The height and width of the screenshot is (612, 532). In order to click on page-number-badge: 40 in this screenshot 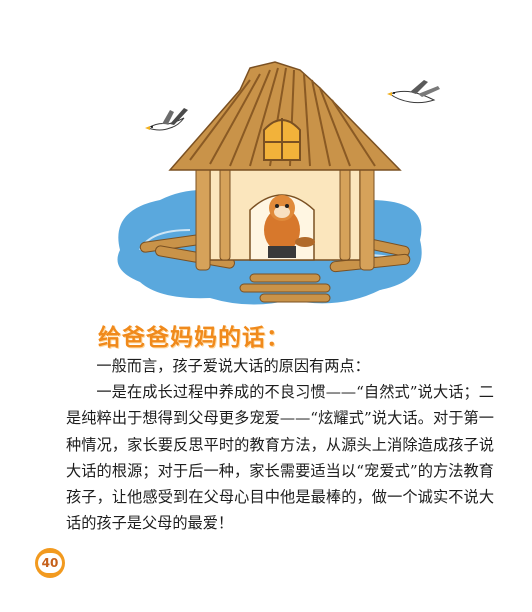, I will do `click(50, 563)`.